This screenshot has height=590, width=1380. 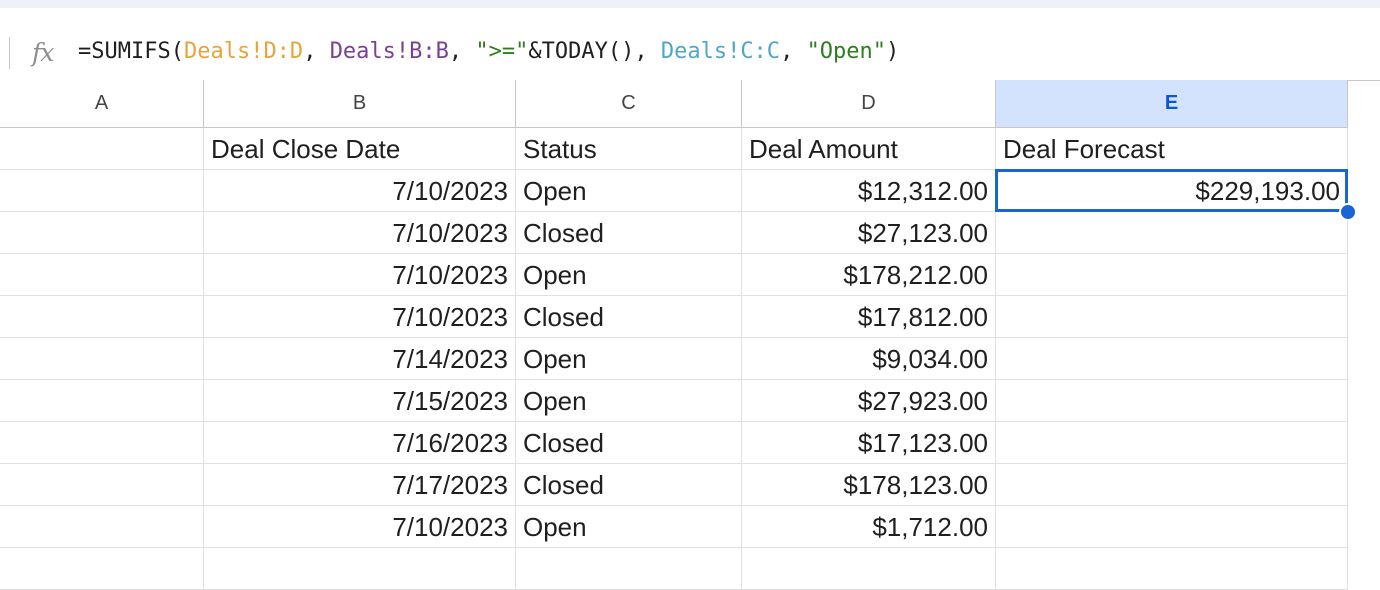 I want to click on formula-token: &TODAY(),, so click(x=594, y=51).